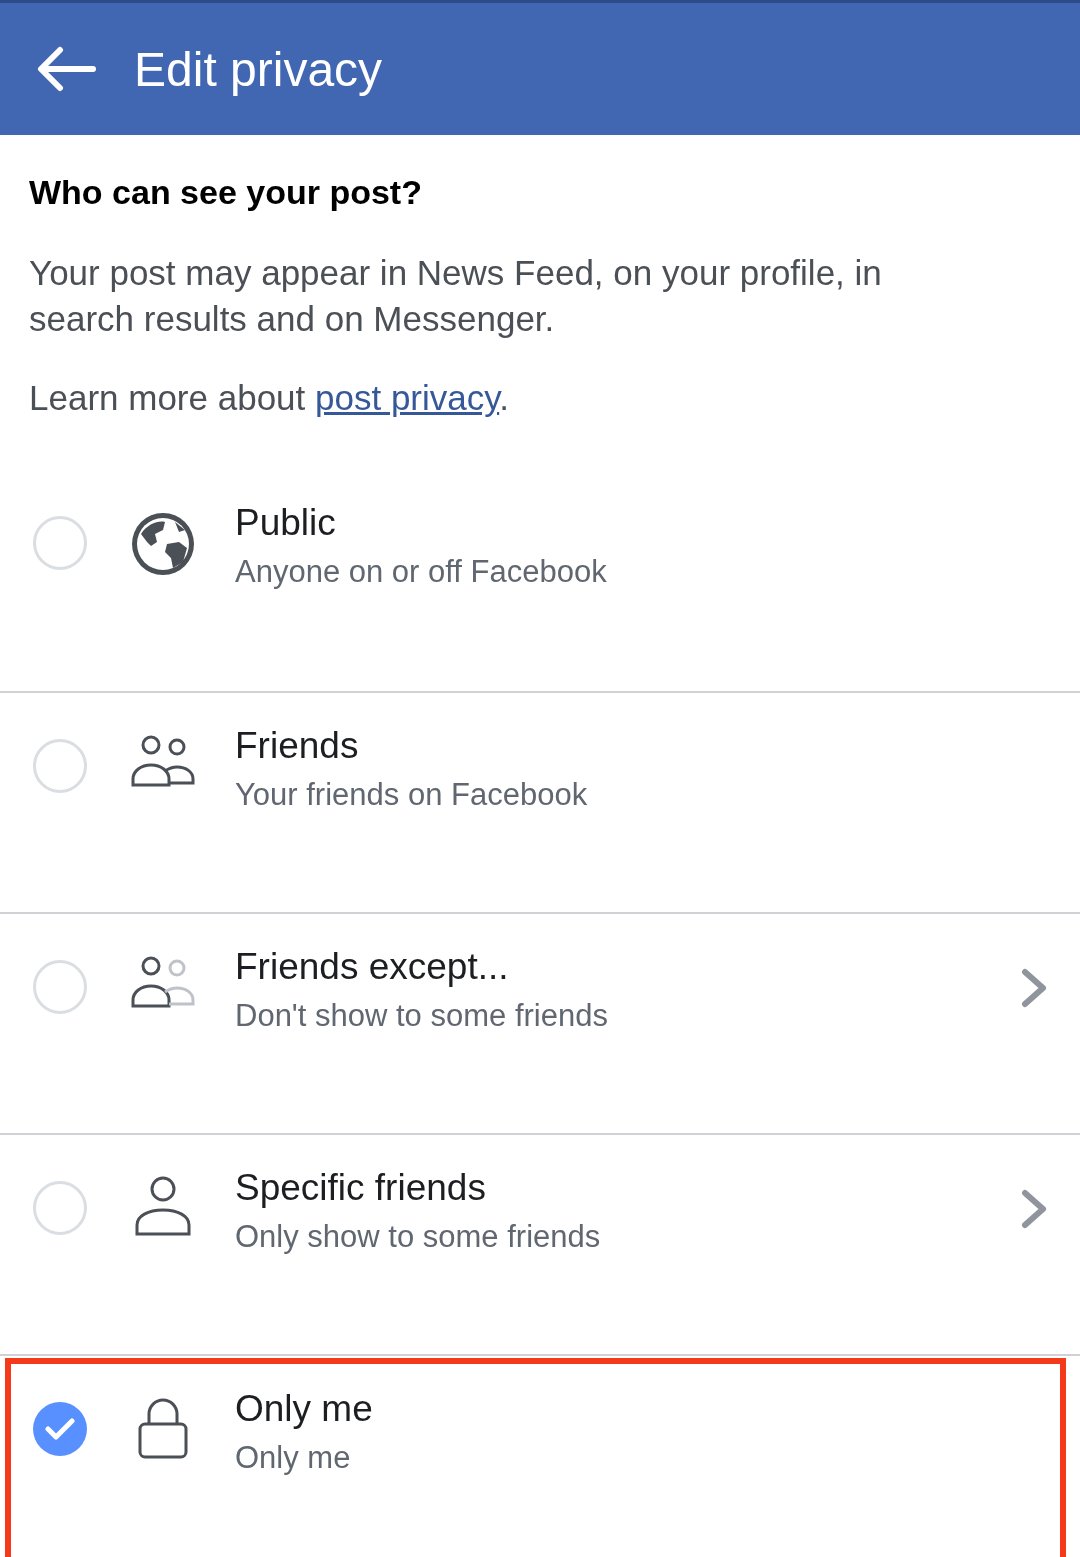  What do you see at coordinates (642, 746) in the screenshot?
I see `option-title: Friends` at bounding box center [642, 746].